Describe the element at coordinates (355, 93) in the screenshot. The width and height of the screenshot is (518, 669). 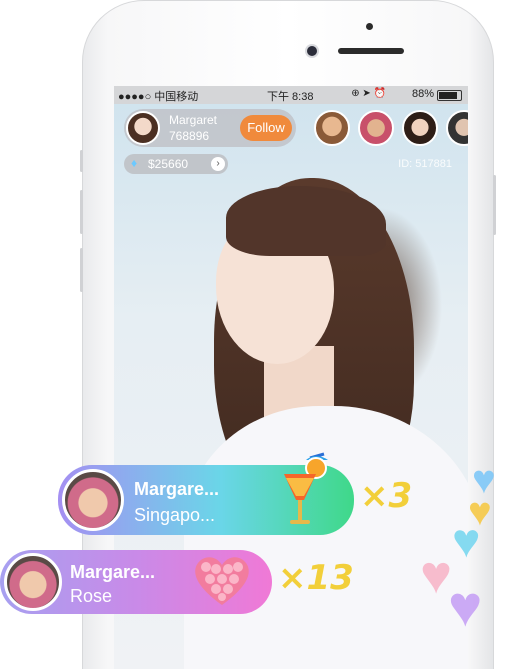
I see `rotation-lock-icon: ⊕` at that location.